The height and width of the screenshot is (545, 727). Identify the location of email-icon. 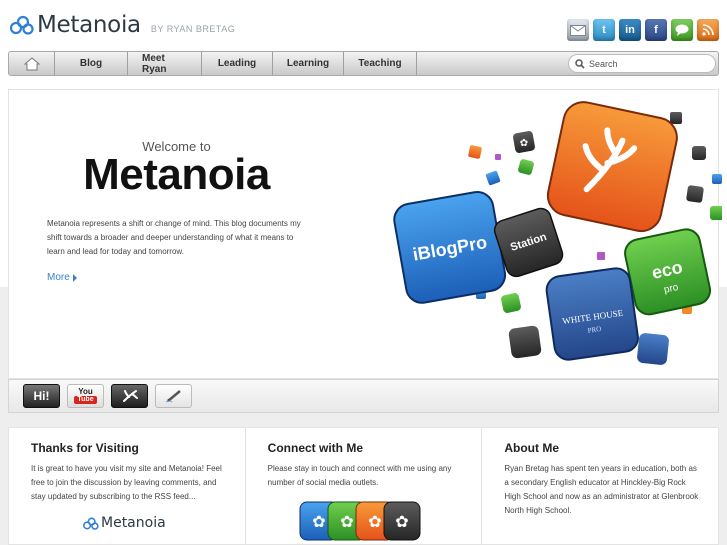
(578, 30).